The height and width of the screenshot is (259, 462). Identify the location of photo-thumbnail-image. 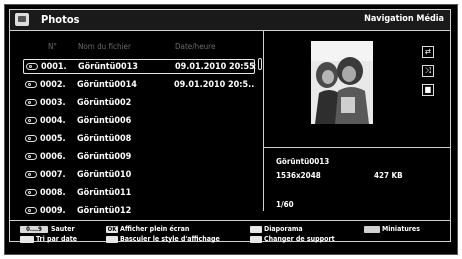
(342, 82).